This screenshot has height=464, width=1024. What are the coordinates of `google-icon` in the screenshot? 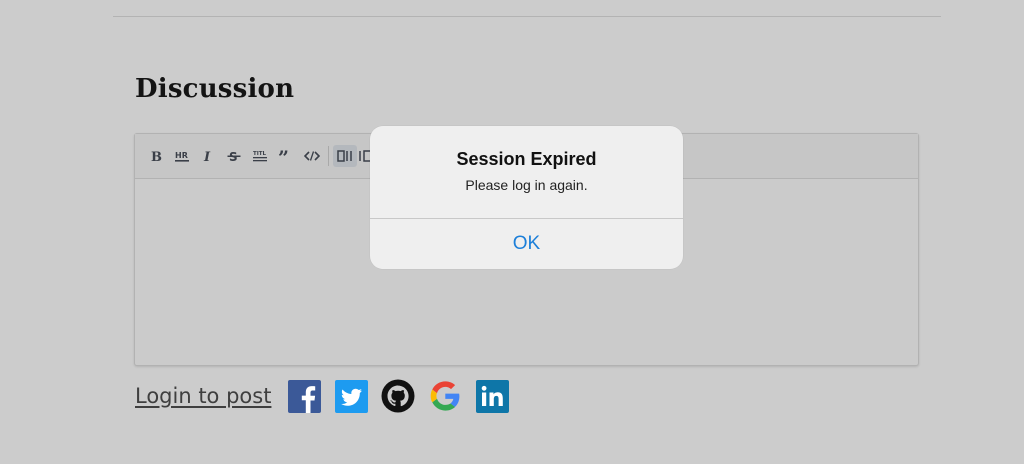 It's located at (445, 396).